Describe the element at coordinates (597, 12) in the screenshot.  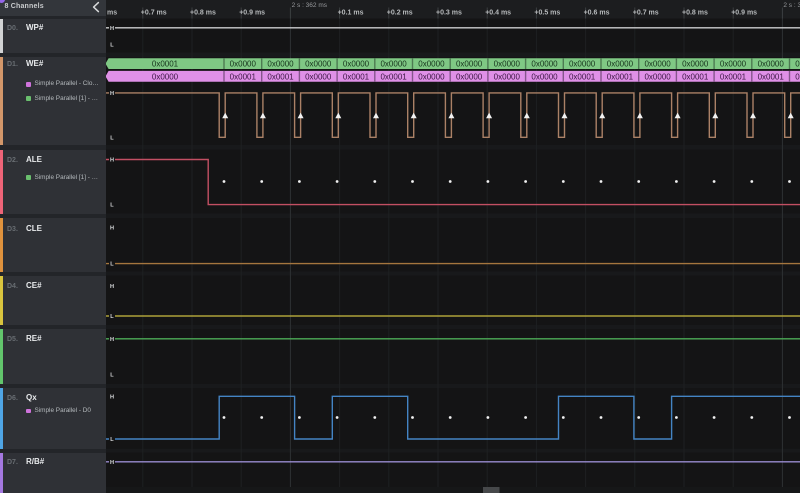
I see `svg-text: +0.6 ms` at that location.